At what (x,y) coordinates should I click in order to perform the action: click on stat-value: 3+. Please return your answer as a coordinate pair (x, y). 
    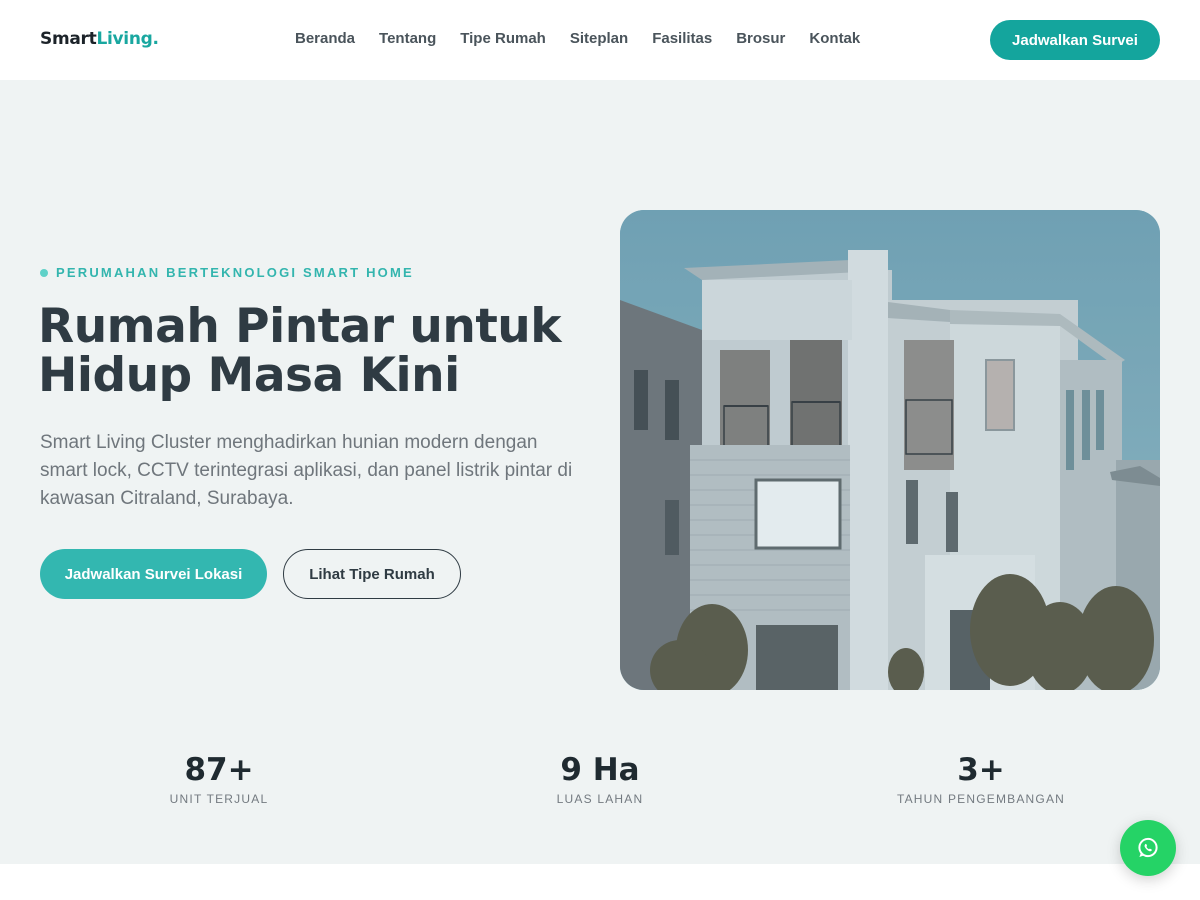
    Looking at the image, I should click on (981, 770).